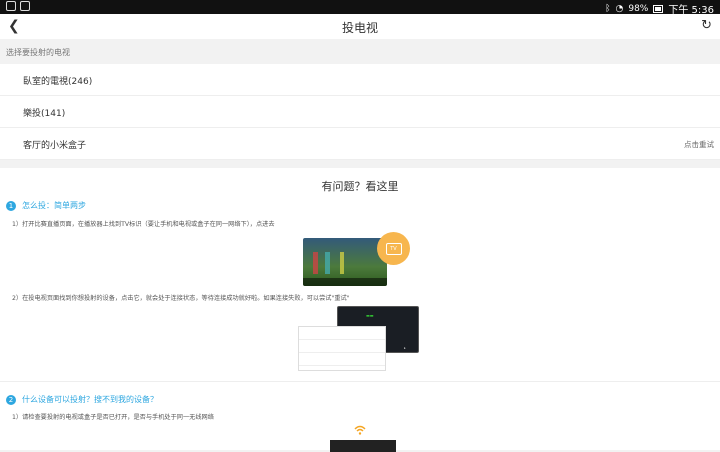  I want to click on device-list-image, so click(342, 348).